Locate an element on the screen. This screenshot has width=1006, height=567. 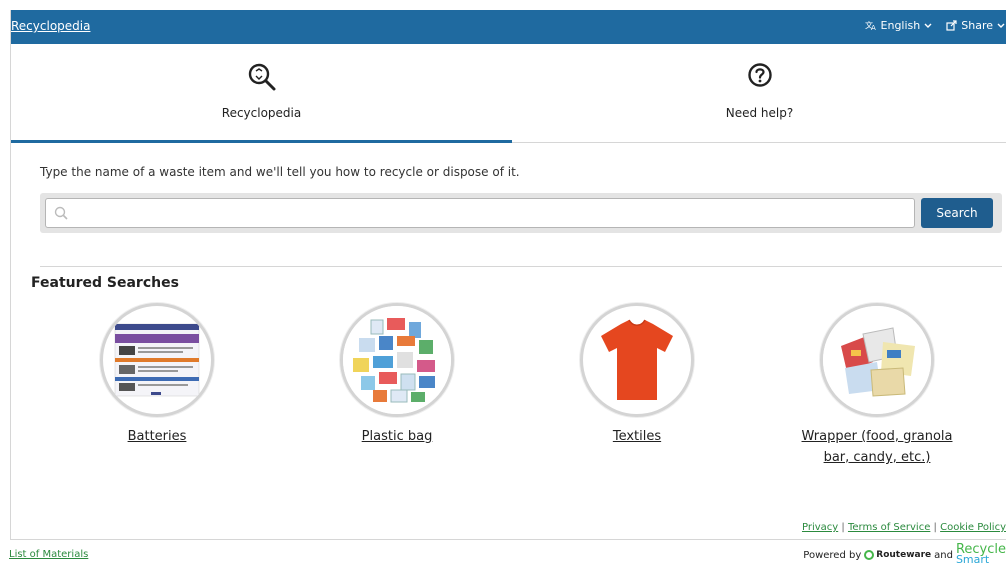
tab-label: Recyclopedia is located at coordinates (261, 113).